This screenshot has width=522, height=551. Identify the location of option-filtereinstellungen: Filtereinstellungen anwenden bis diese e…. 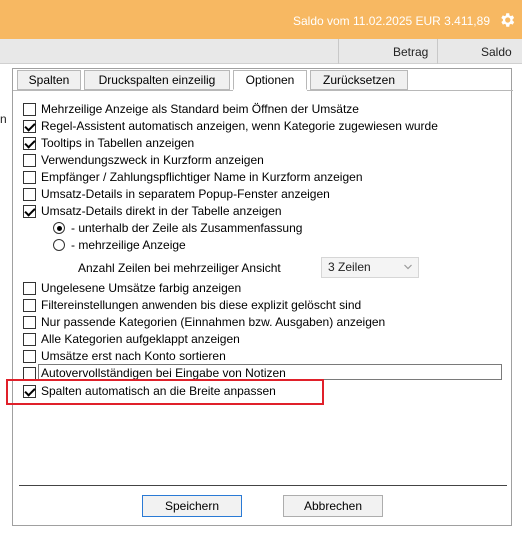
(192, 305).